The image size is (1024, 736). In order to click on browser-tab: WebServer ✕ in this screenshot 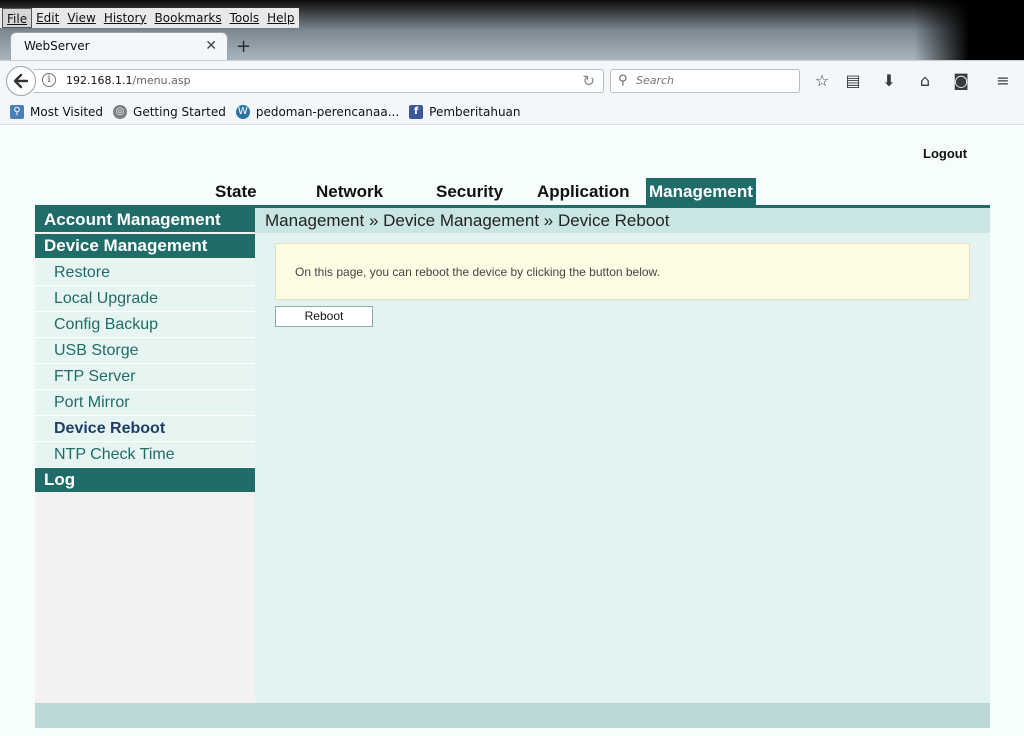, I will do `click(119, 46)`.